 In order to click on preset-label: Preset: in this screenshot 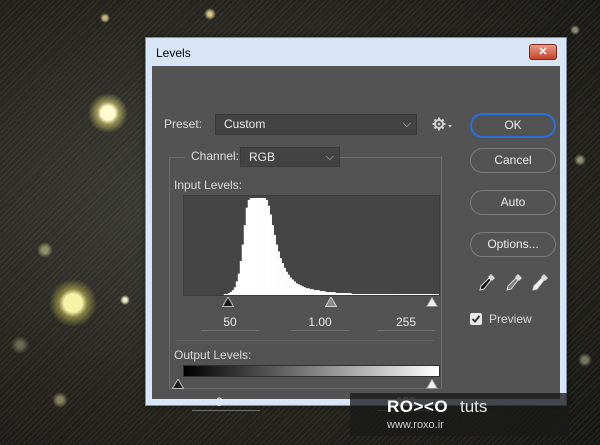, I will do `click(183, 124)`.